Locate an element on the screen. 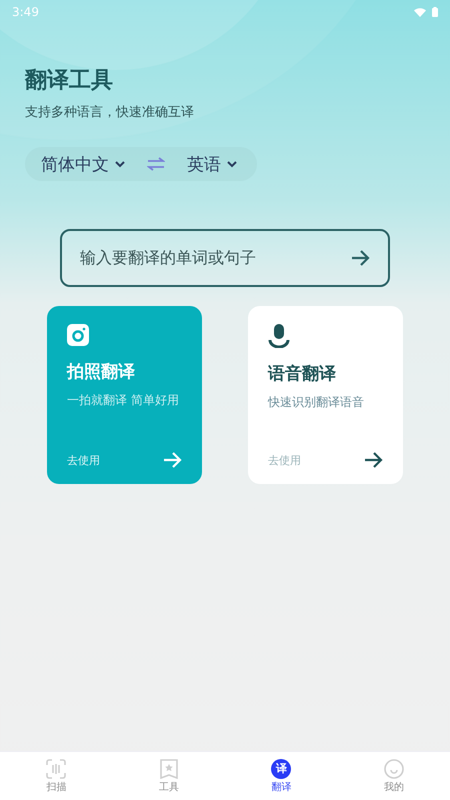 The width and height of the screenshot is (450, 800). nav-tab: 译 翻译 is located at coordinates (281, 776).